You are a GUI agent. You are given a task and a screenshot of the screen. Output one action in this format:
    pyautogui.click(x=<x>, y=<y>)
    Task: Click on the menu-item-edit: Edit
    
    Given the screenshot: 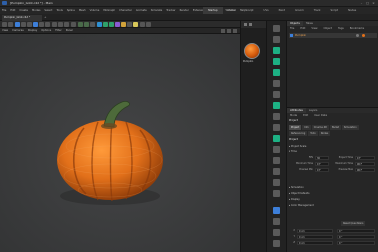 What is the action you would take?
    pyautogui.click(x=12, y=10)
    